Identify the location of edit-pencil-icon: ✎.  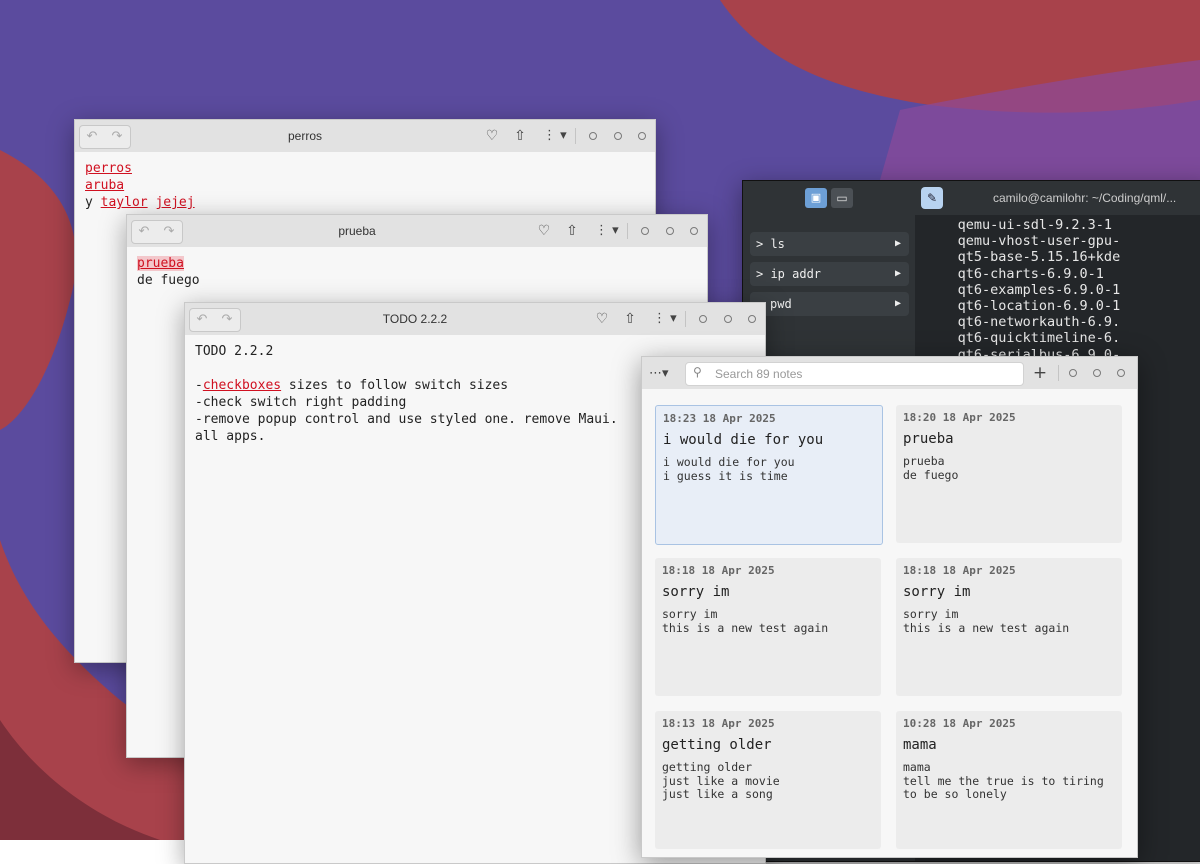
(932, 198).